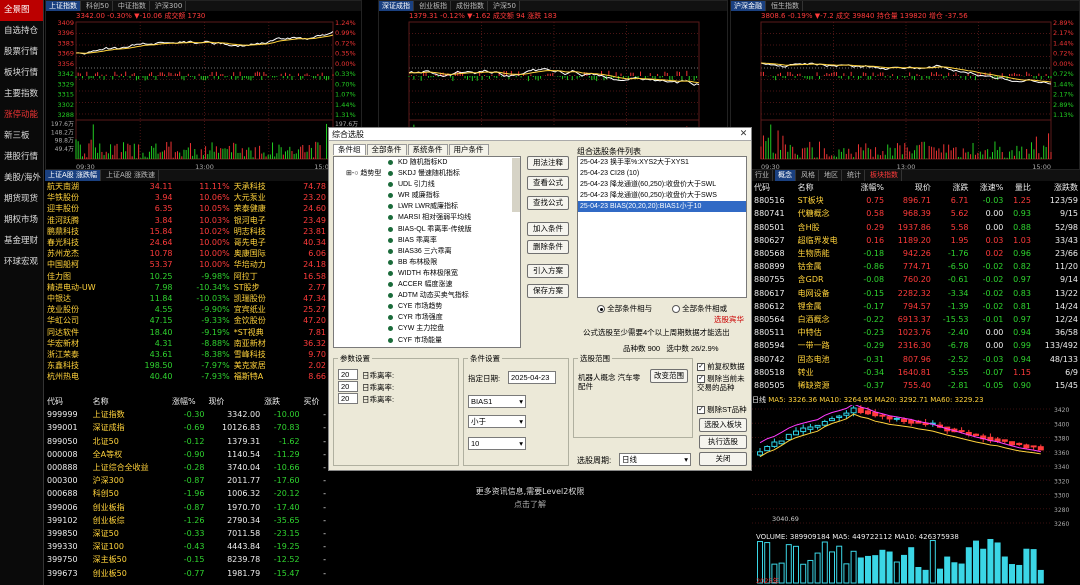 The height and width of the screenshot is (585, 1080). I want to click on sector-header-cell: 涨跌数, so click(1056, 187).